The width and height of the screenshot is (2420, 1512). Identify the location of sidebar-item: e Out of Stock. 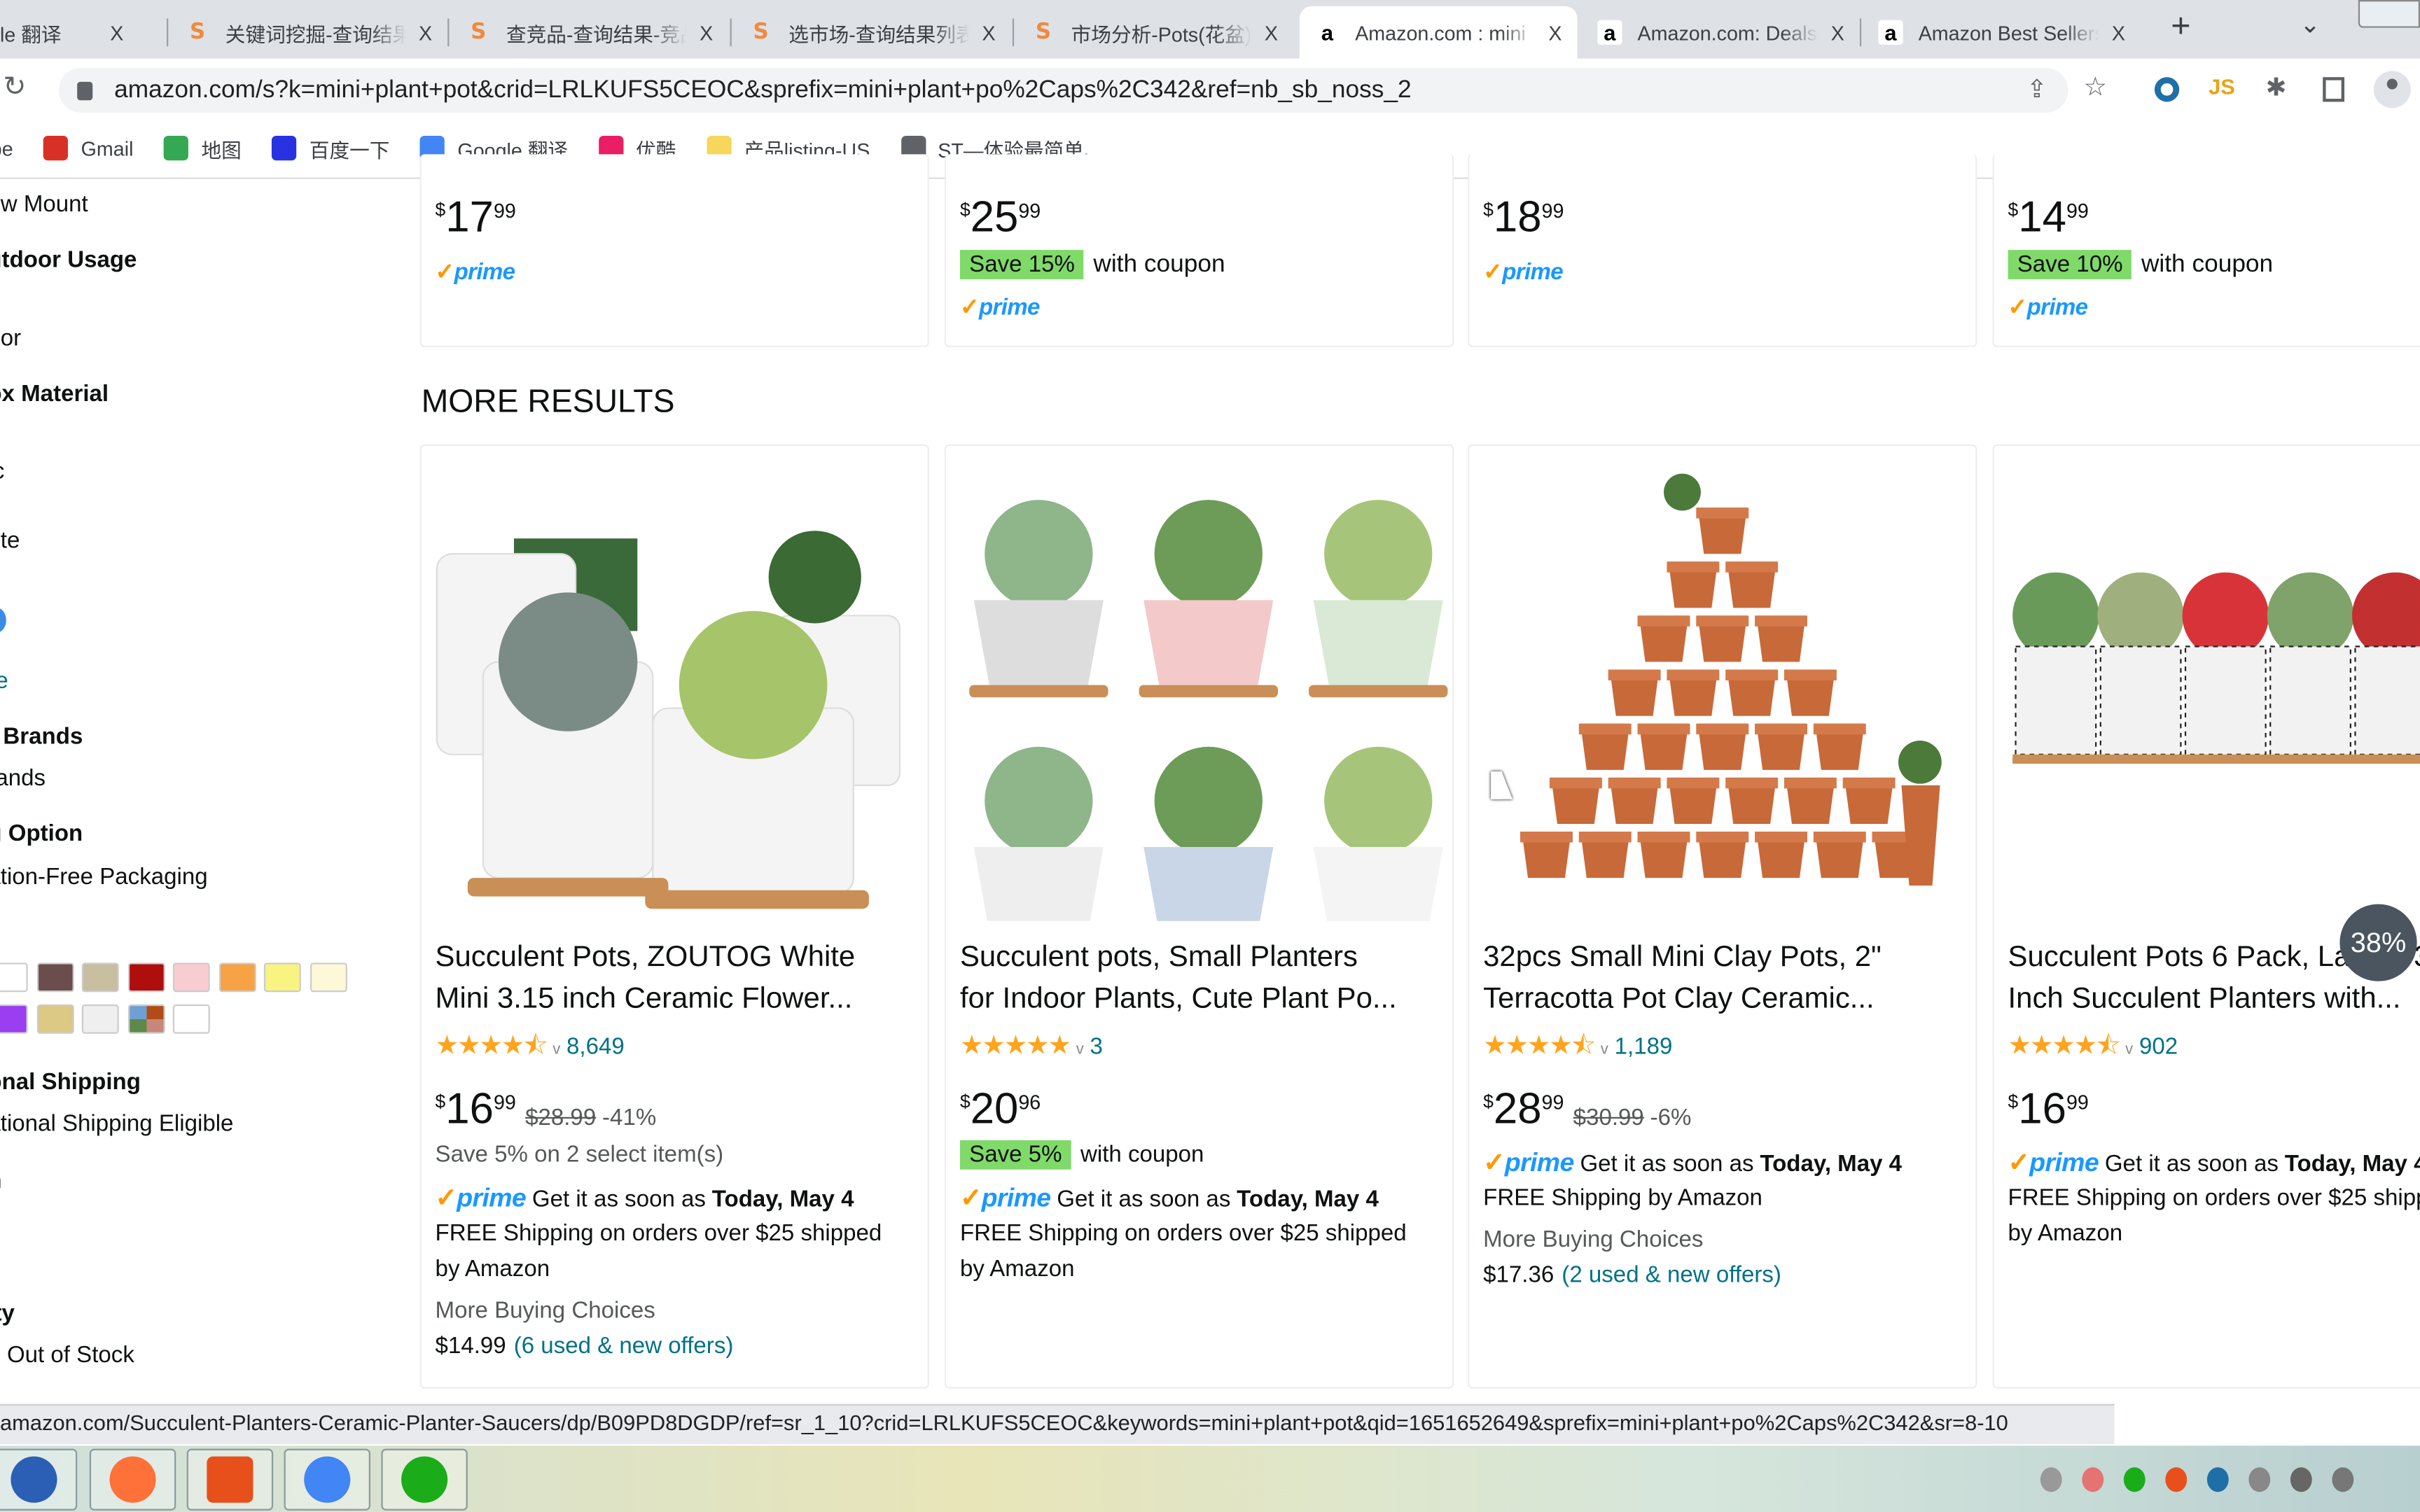
(67, 1355).